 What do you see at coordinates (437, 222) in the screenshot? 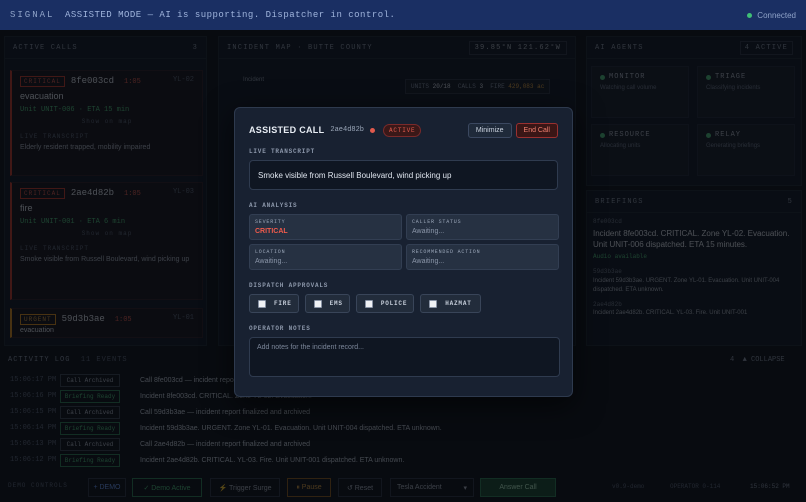
I see `field-key: CALLER STATUS` at bounding box center [437, 222].